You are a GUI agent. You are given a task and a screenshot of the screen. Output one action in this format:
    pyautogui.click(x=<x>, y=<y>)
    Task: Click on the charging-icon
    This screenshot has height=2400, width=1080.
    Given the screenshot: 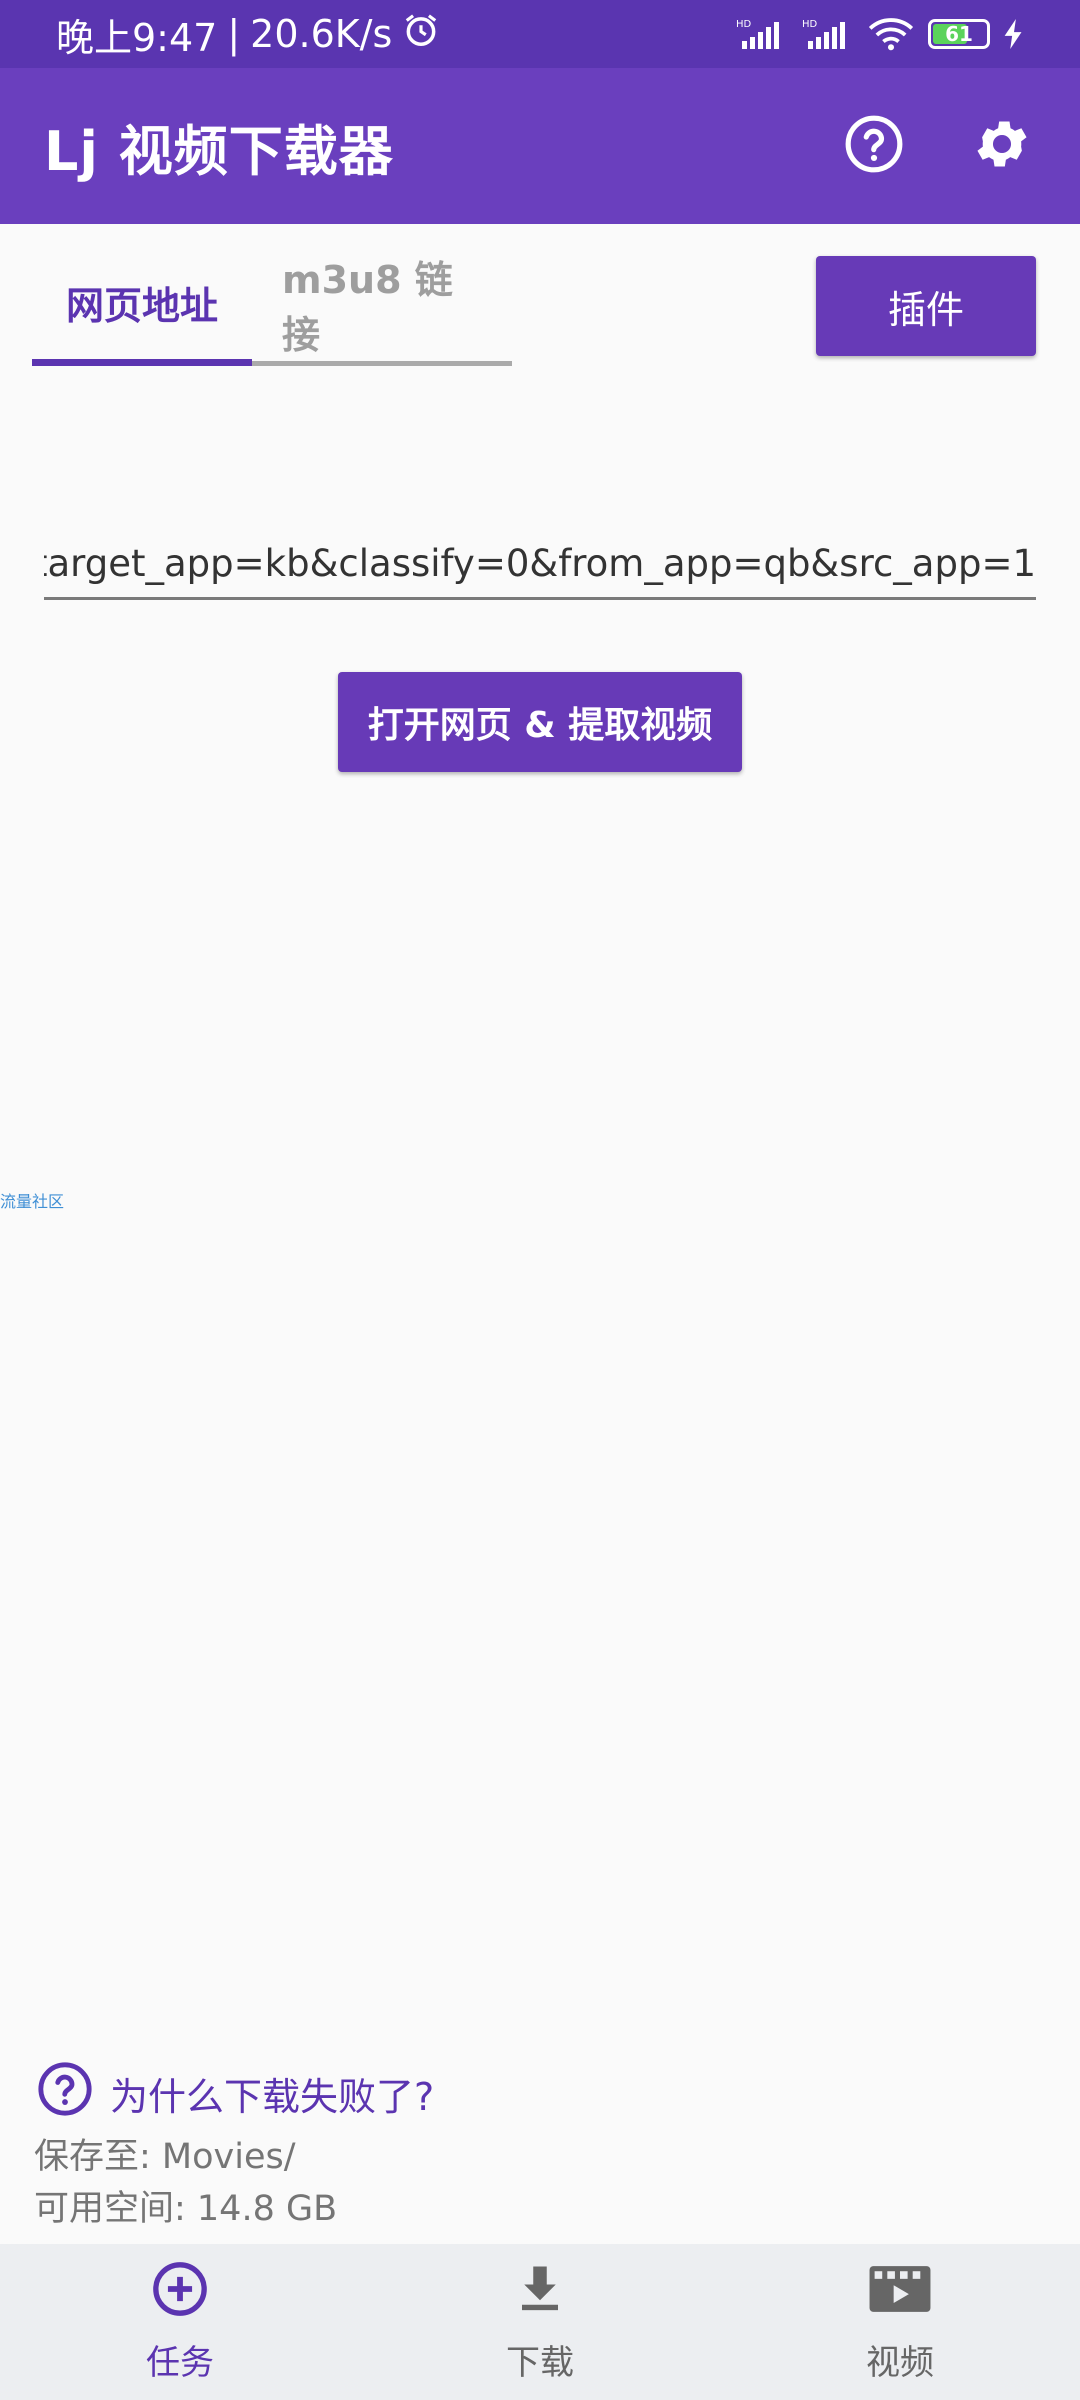 What is the action you would take?
    pyautogui.click(x=1014, y=34)
    